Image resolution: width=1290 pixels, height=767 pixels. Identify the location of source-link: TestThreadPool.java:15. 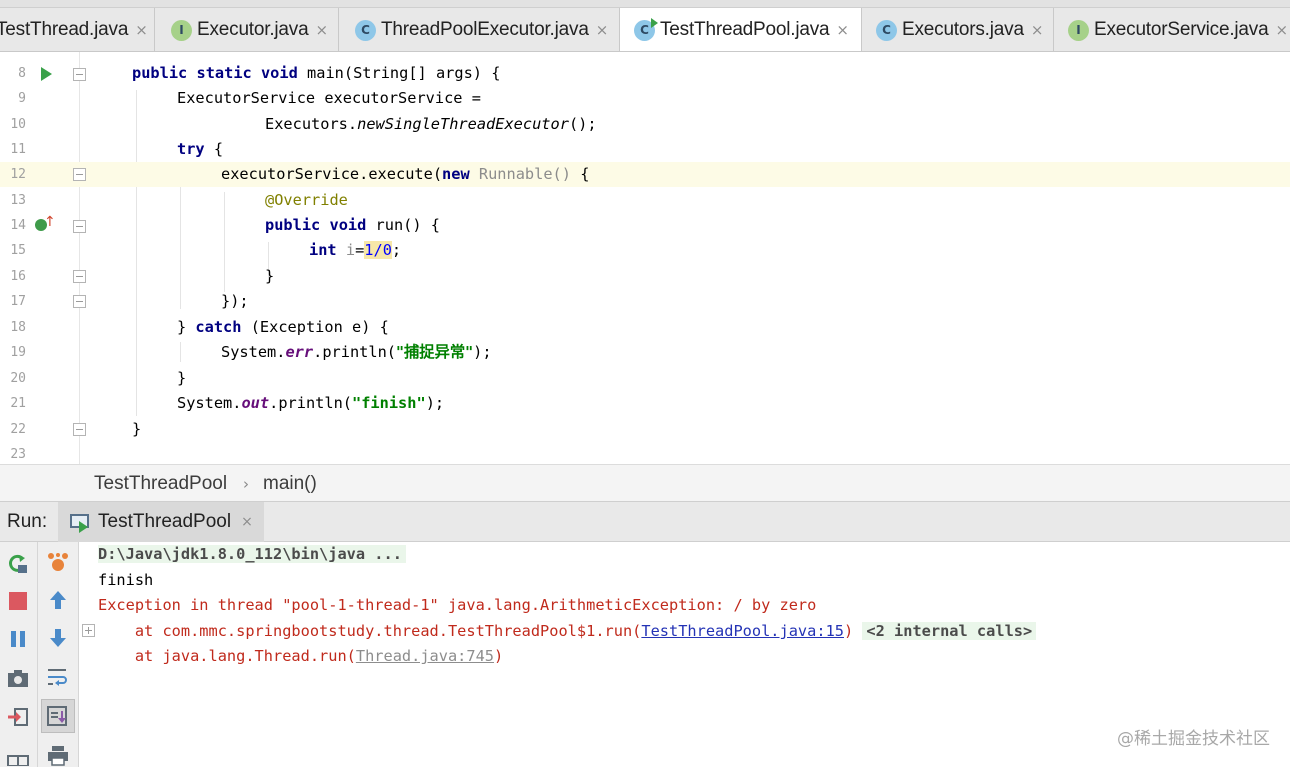
(742, 631).